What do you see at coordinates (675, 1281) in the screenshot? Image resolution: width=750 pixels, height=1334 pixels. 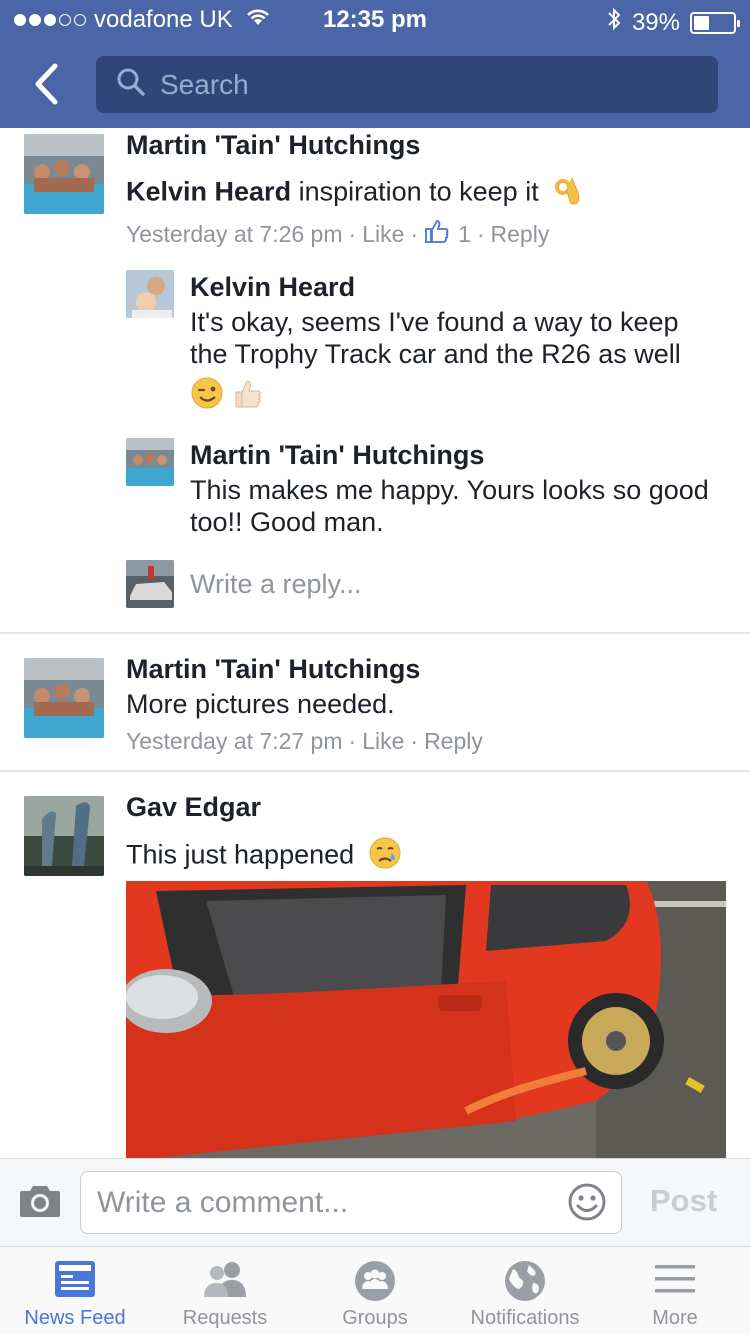 I see `menu-icon` at bounding box center [675, 1281].